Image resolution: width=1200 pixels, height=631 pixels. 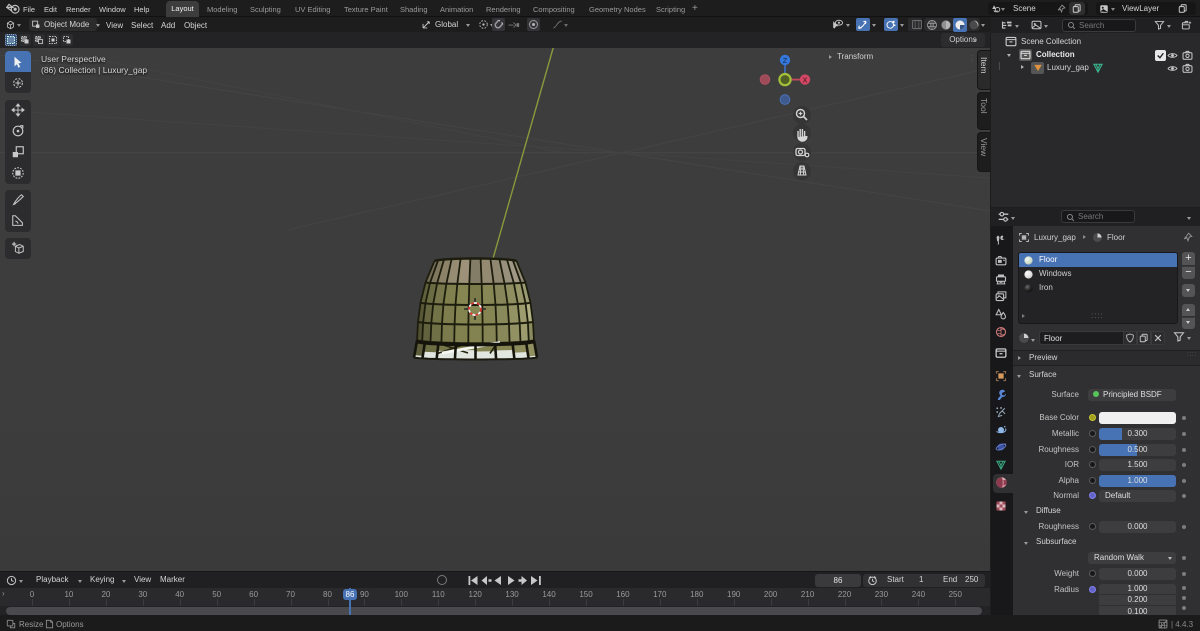 What do you see at coordinates (785, 61) in the screenshot?
I see `svg-text: Z` at bounding box center [785, 61].